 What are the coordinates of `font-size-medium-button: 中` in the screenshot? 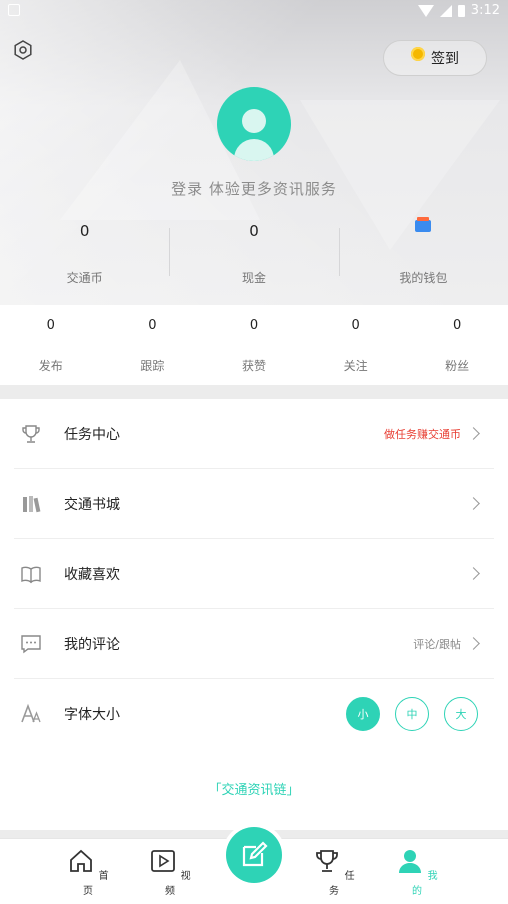 It's located at (412, 714).